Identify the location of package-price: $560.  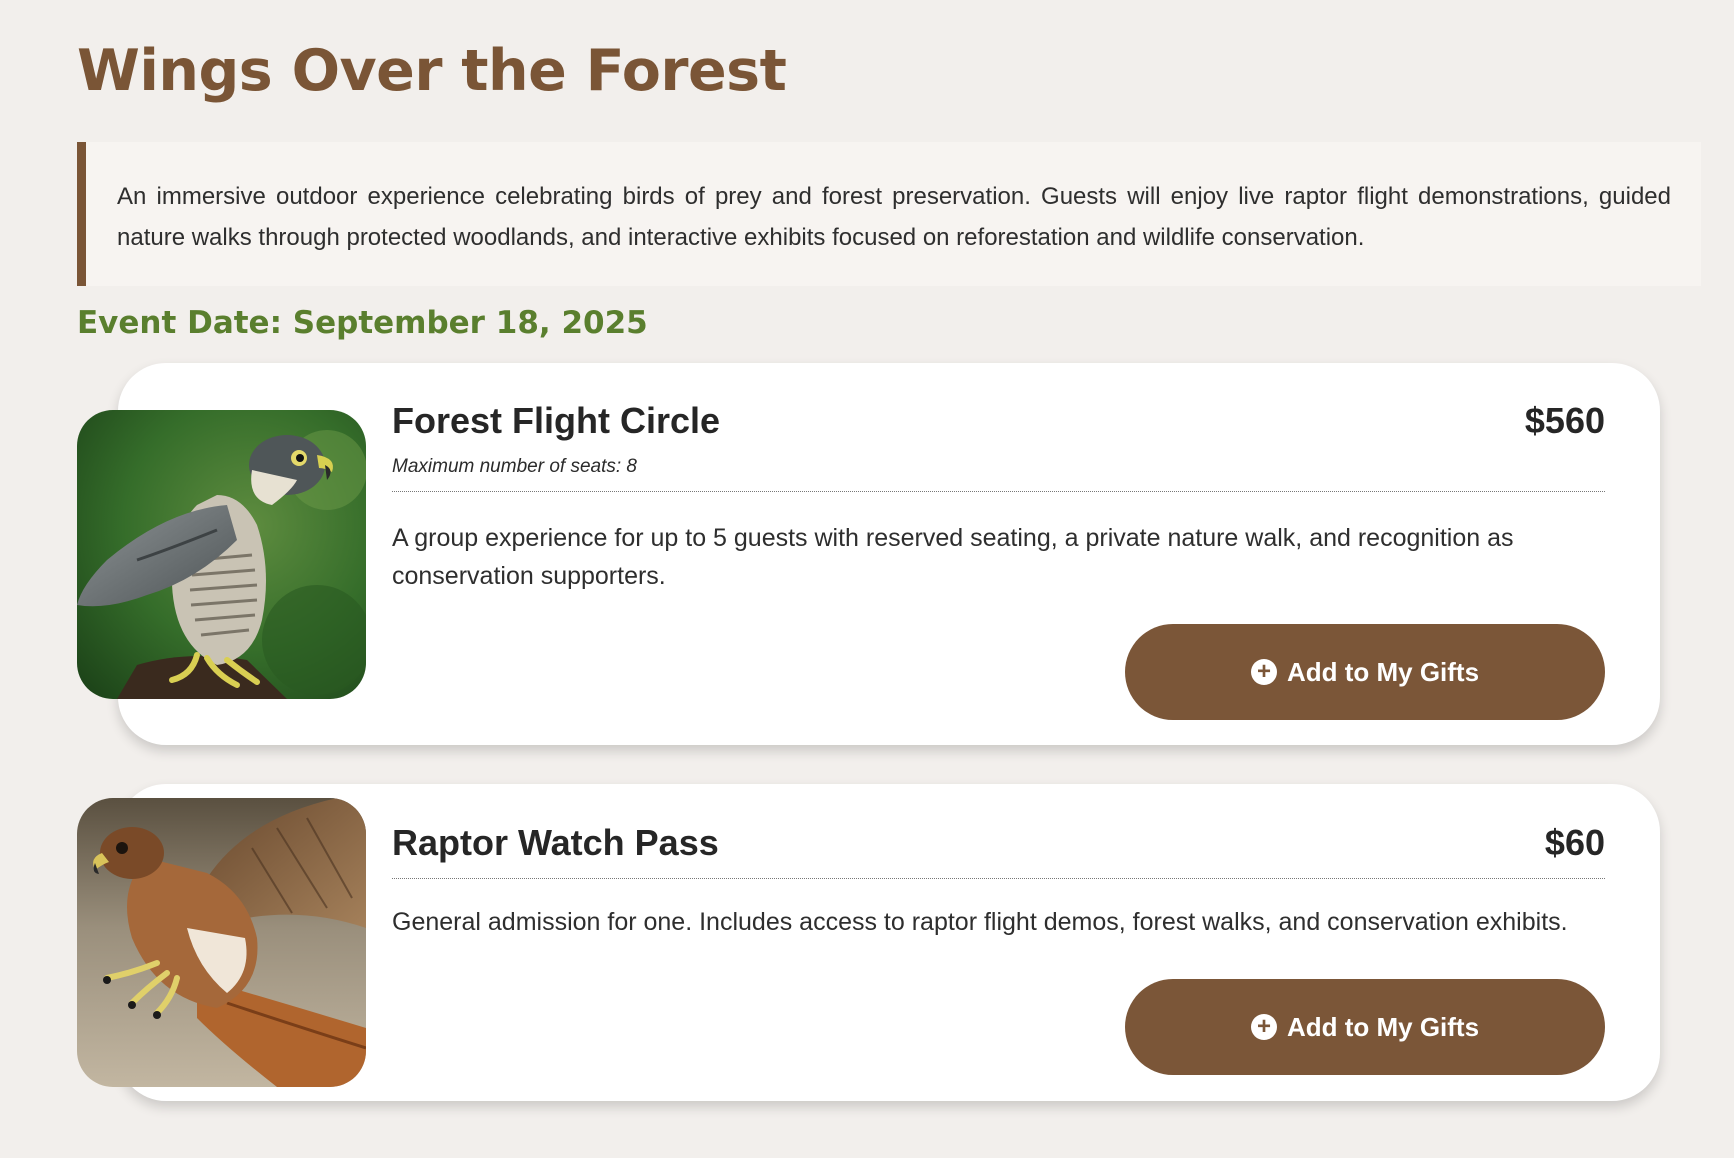
(1564, 420).